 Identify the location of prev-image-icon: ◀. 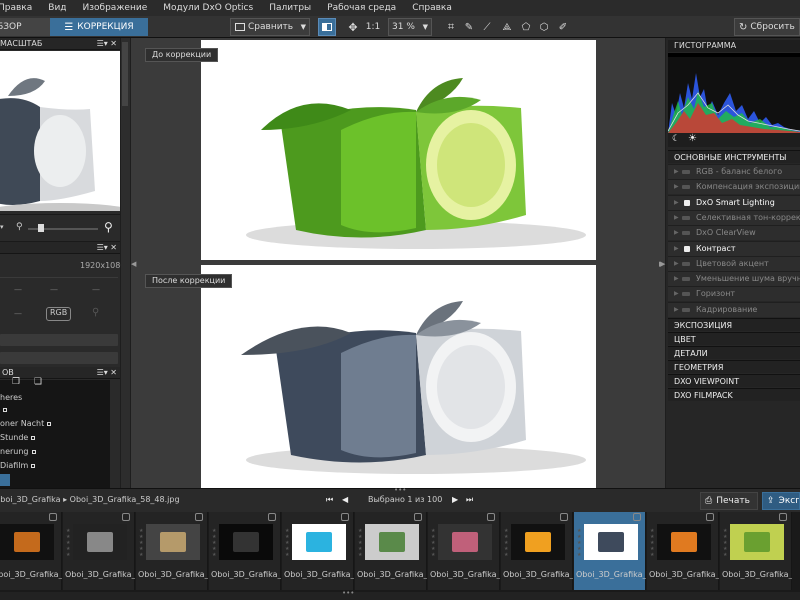
(345, 499).